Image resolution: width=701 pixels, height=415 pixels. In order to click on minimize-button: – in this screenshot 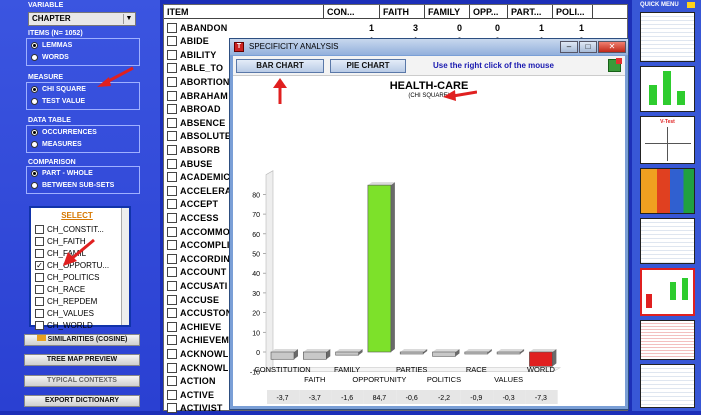, I will do `click(569, 47)`.